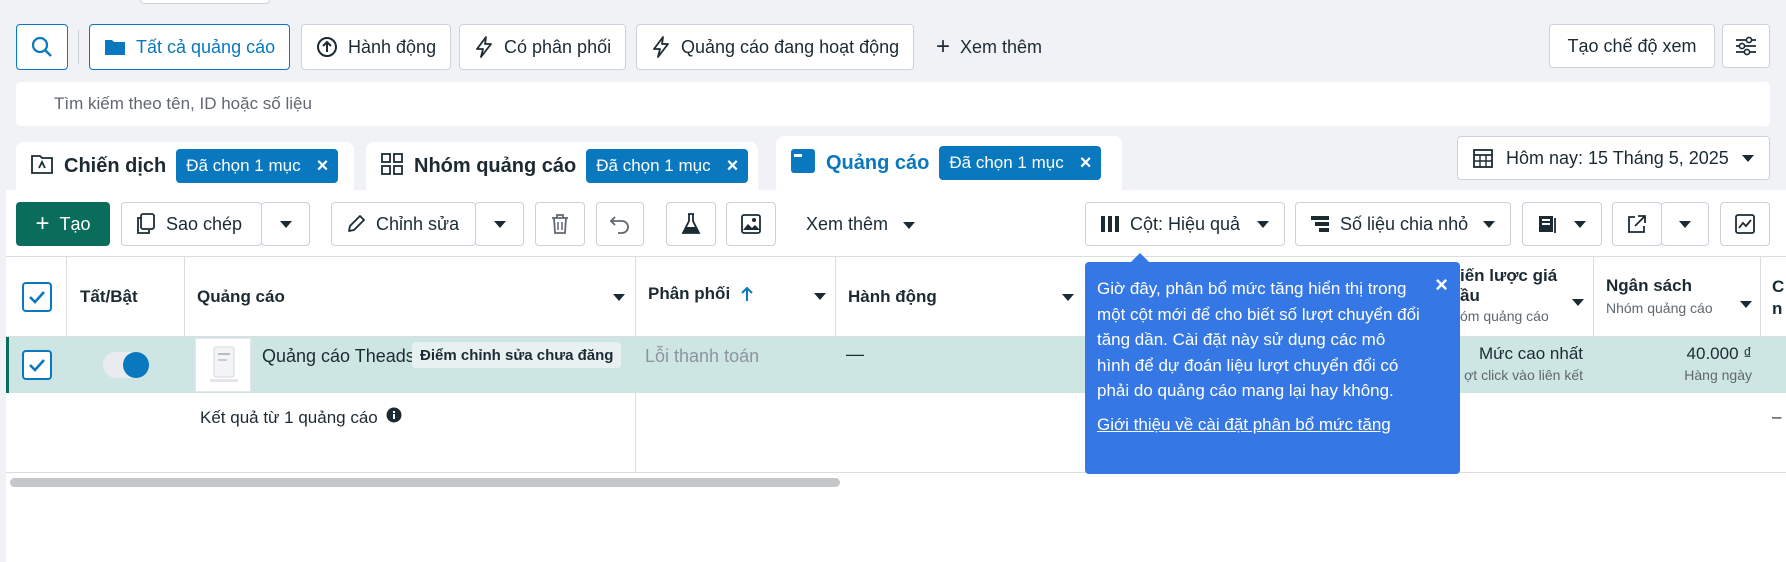 This screenshot has width=1786, height=562. I want to click on columns-button: Cột: Hiệu quả, so click(1185, 224).